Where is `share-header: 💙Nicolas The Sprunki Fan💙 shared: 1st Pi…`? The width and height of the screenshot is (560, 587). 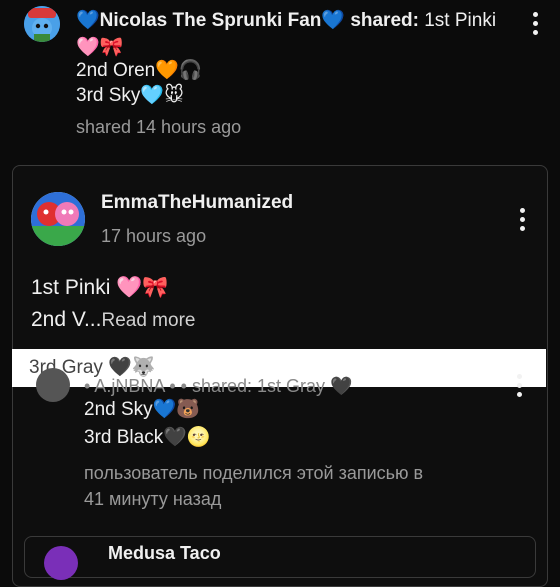
share-header: 💙Nicolas The Sprunki Fan💙 shared: 1st Pi… is located at coordinates (286, 21).